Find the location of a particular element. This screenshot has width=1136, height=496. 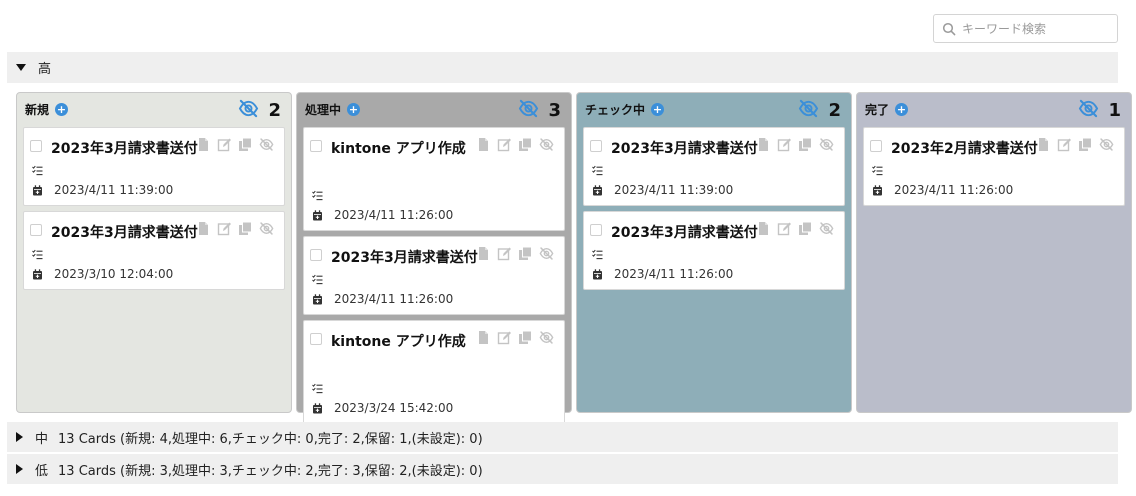

card-date: 2023/3/10 12:04:00 is located at coordinates (114, 274).